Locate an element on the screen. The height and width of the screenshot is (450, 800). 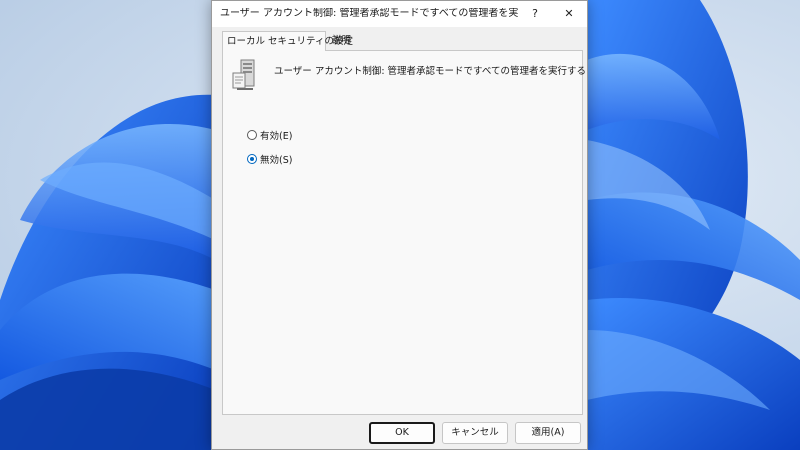
radio-enabled-label: 有効(E) is located at coordinates (276, 136).